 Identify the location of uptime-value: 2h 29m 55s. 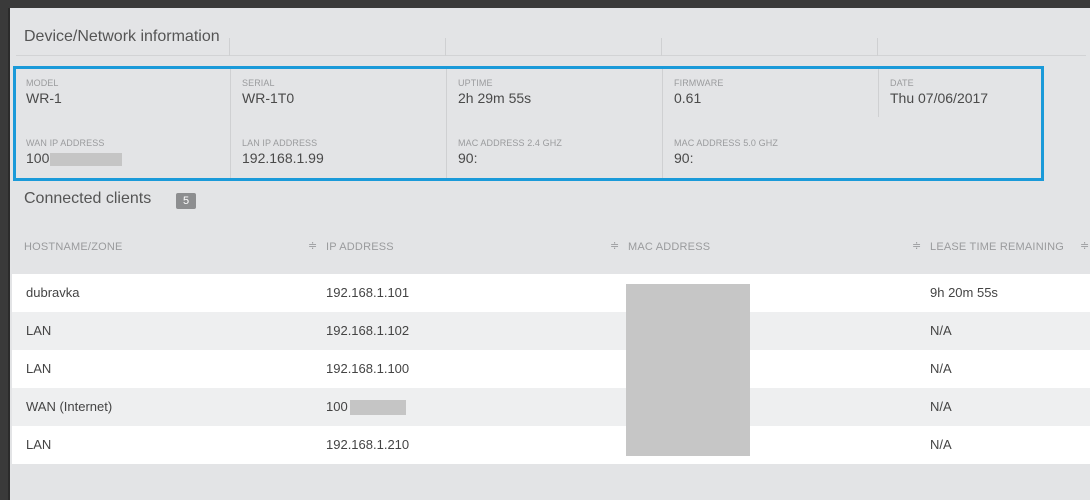
(495, 98).